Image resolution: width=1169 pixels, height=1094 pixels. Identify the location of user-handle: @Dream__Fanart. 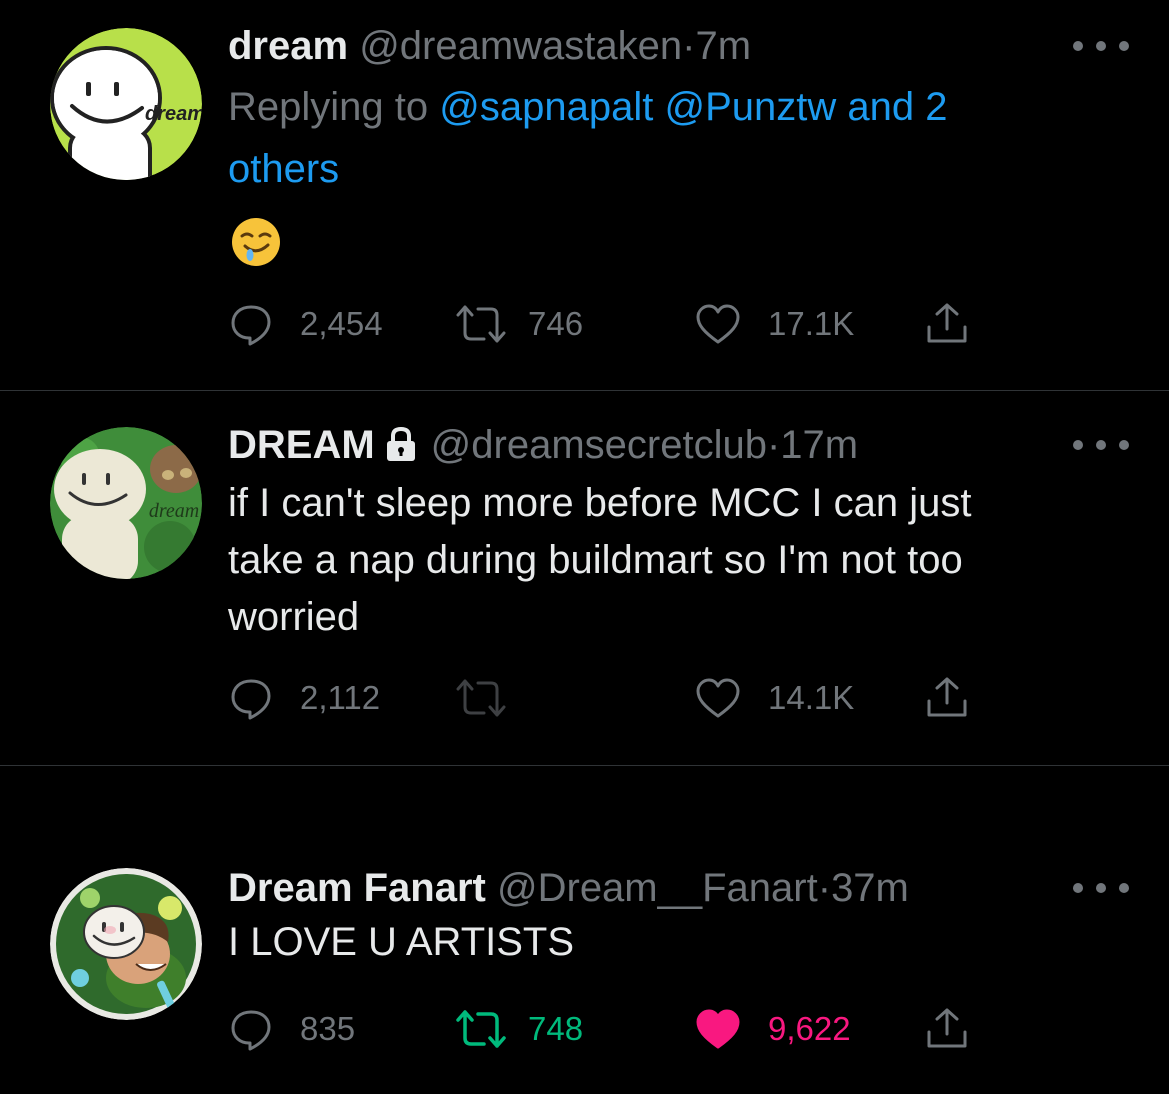
(657, 888).